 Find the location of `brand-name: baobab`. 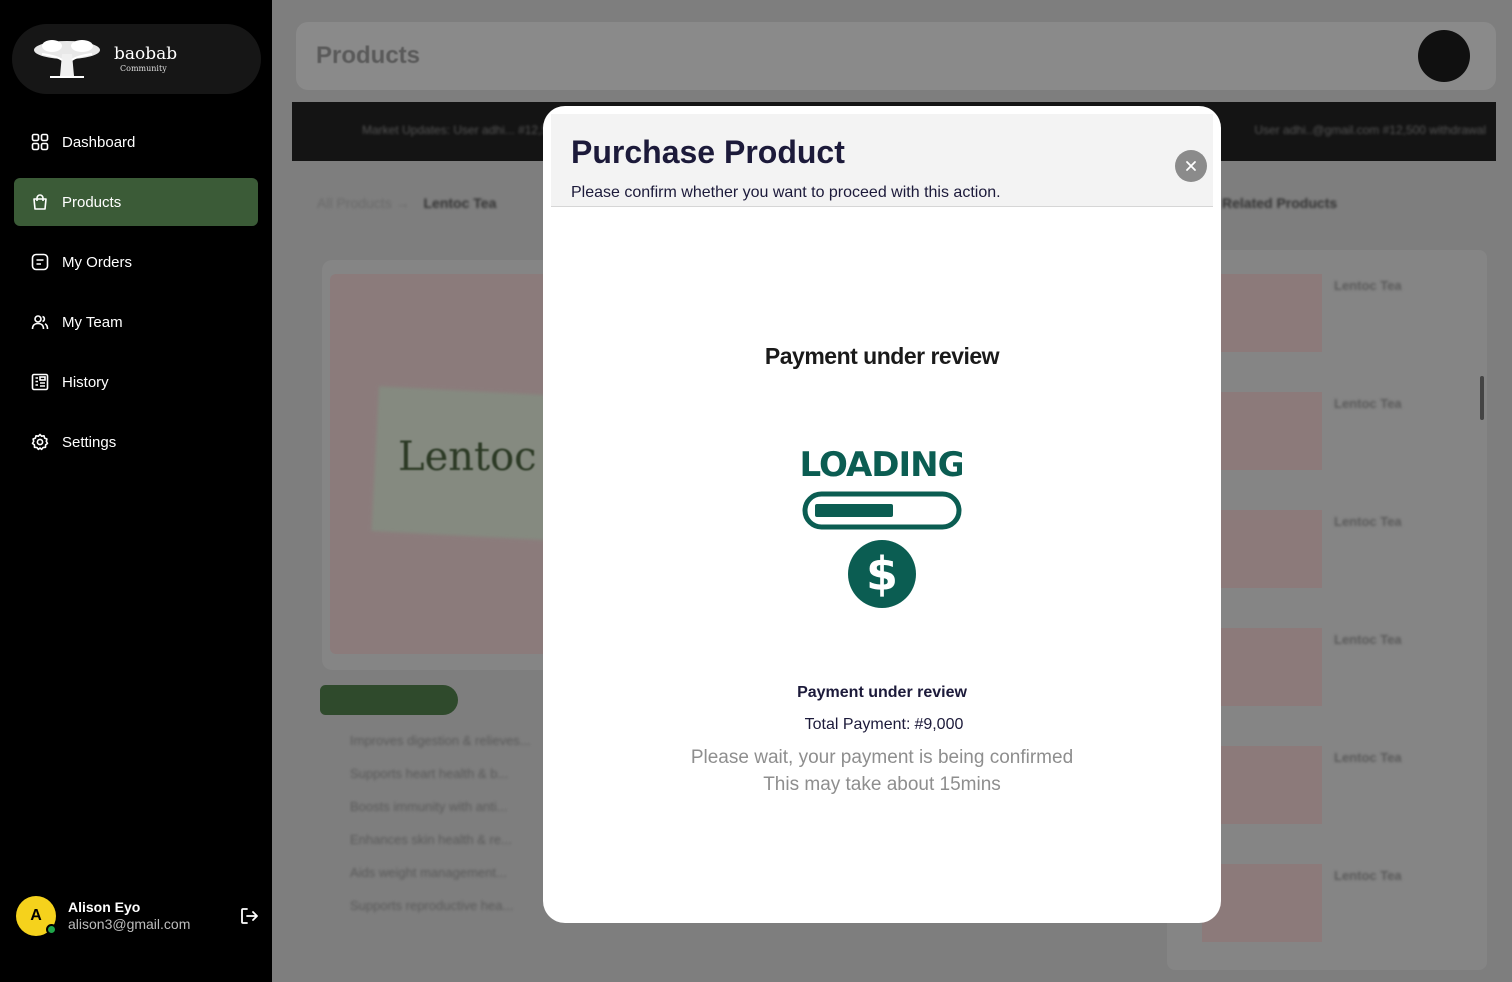

brand-name: baobab is located at coordinates (146, 53).